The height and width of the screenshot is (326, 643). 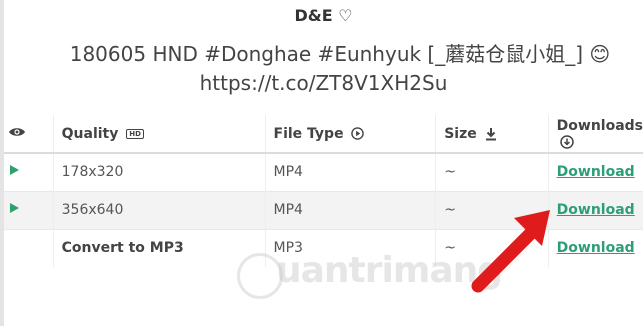 What do you see at coordinates (29, 134) in the screenshot?
I see `preview-column-header` at bounding box center [29, 134].